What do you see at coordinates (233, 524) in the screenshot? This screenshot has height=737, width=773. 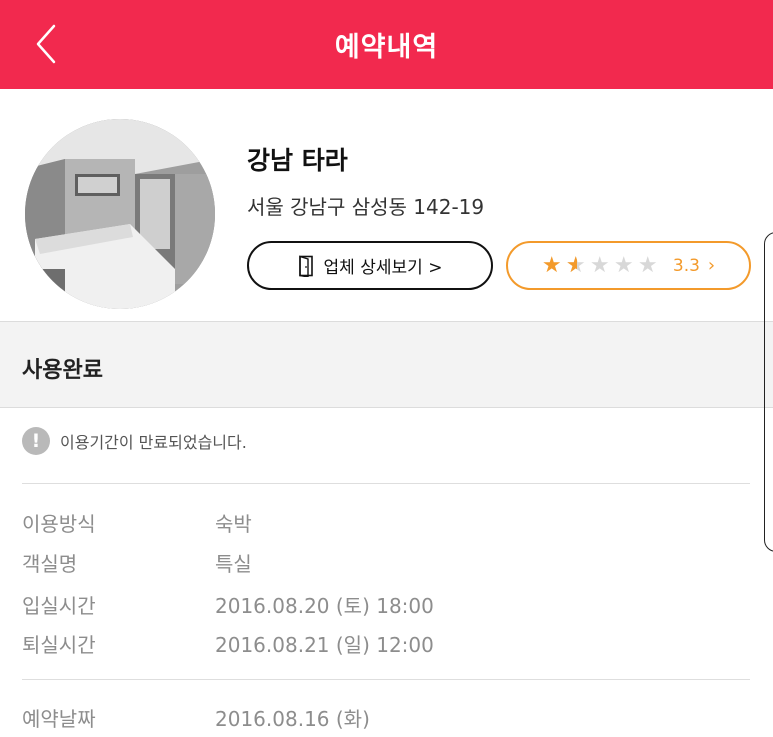 I see `info-value: 숙박` at bounding box center [233, 524].